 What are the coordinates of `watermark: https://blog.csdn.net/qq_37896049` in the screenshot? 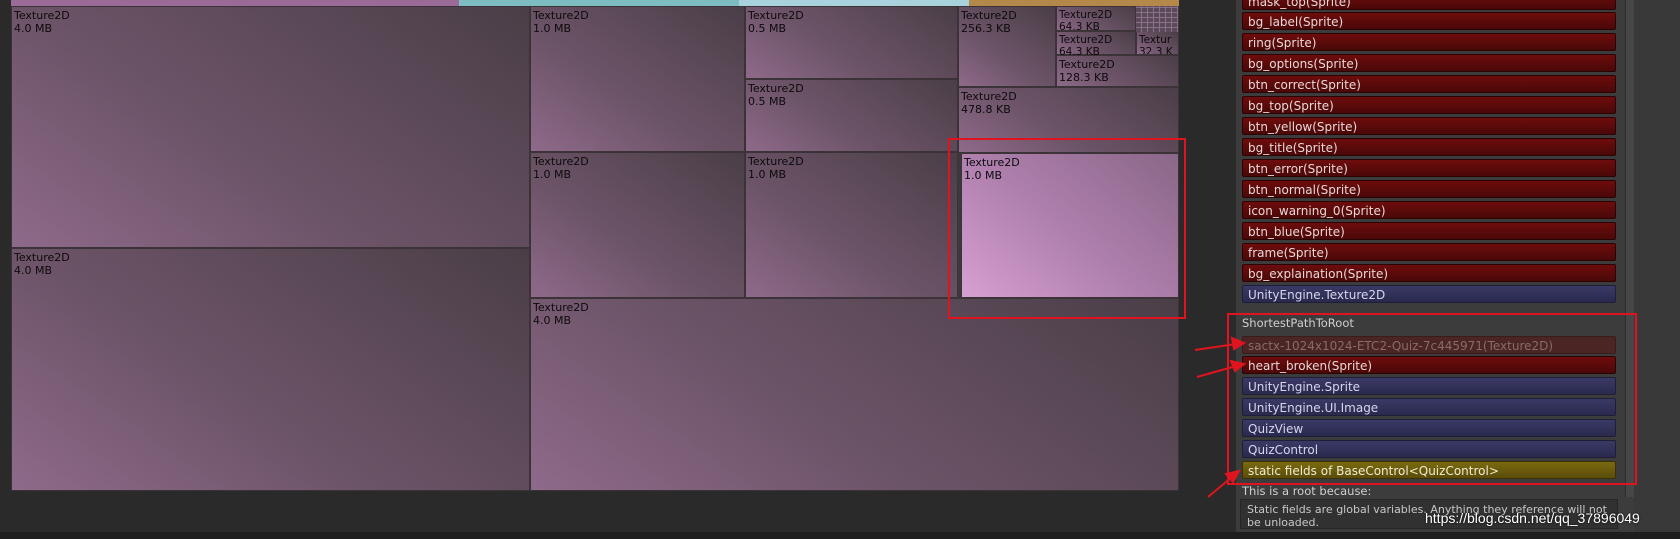 It's located at (1532, 518).